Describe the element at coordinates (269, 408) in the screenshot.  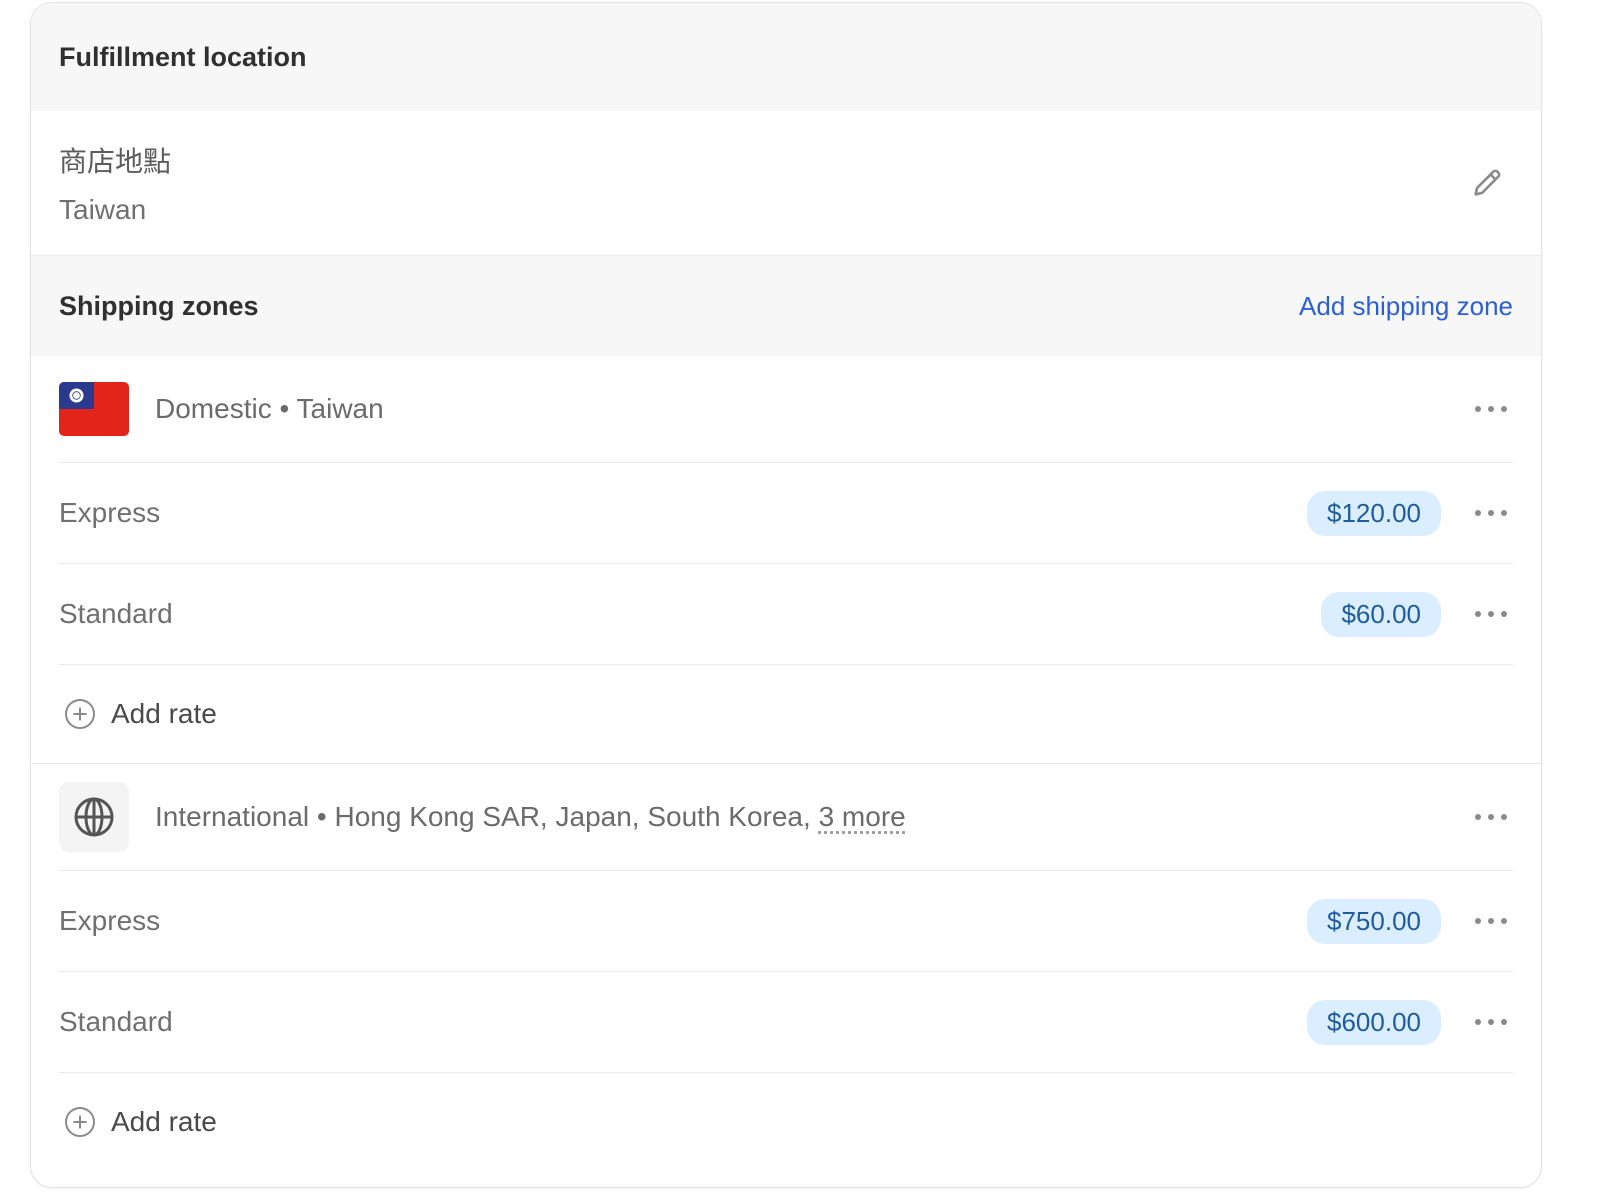
I see `zone-label: Domestic • Taiwan` at that location.